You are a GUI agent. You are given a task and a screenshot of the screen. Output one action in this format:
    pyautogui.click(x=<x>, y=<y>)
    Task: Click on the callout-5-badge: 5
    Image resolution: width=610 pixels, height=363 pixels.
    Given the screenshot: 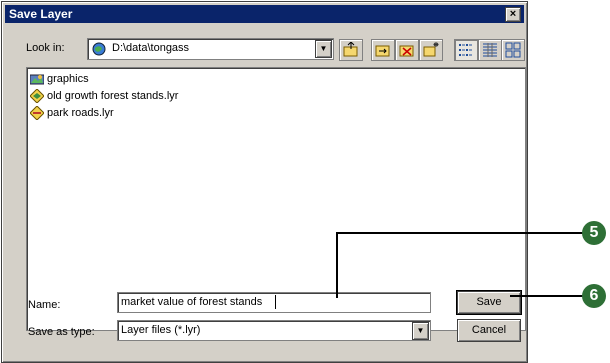 What is the action you would take?
    pyautogui.click(x=594, y=233)
    